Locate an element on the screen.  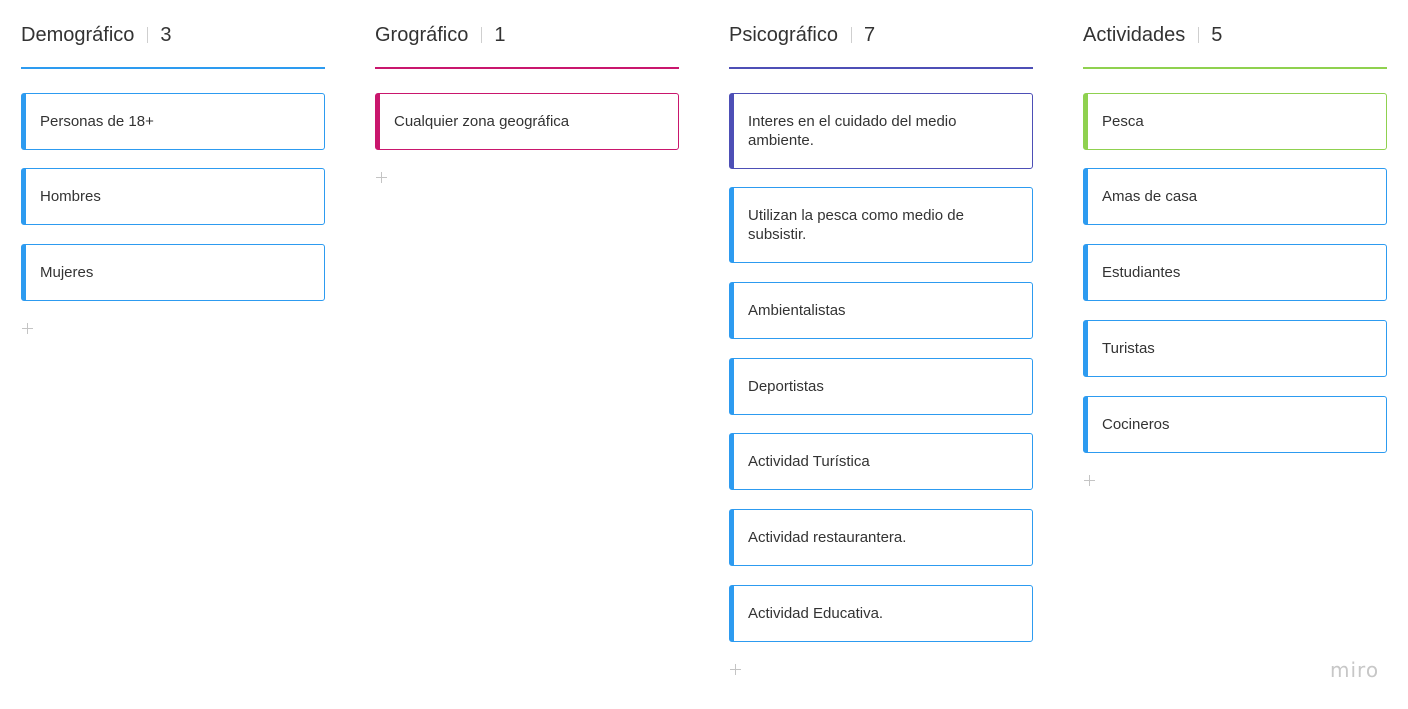
column-count: 7 is located at coordinates (869, 34).